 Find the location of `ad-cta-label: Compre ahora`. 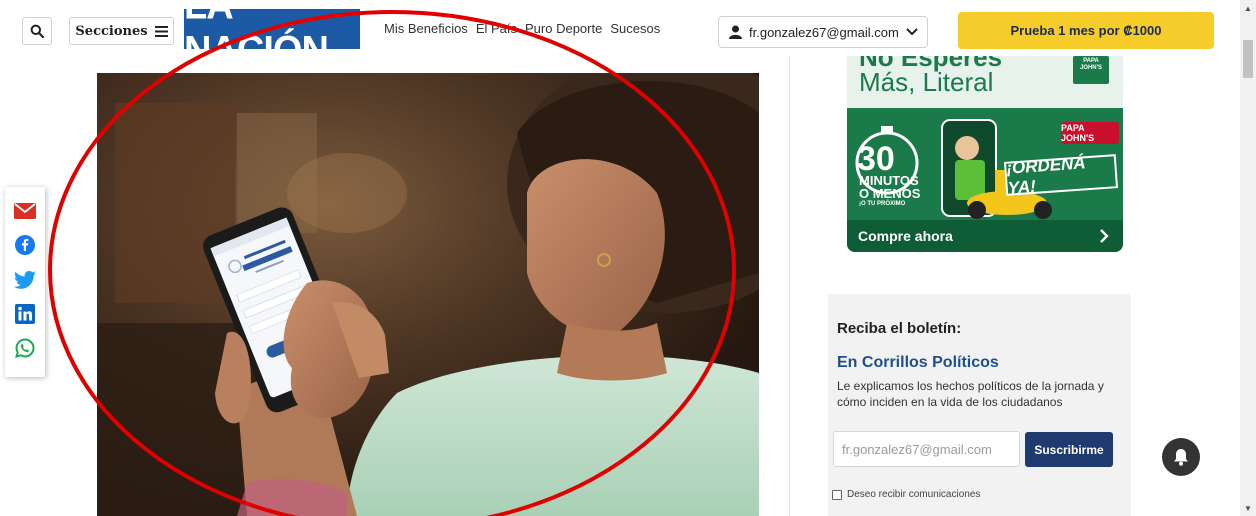

ad-cta-label: Compre ahora is located at coordinates (905, 236).